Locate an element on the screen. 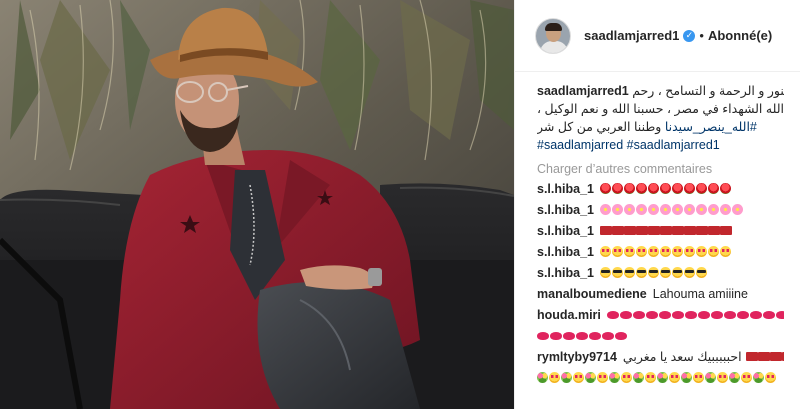  caption-arabic-hashtag: #الله_ينصر_سيدنا is located at coordinates (711, 127).